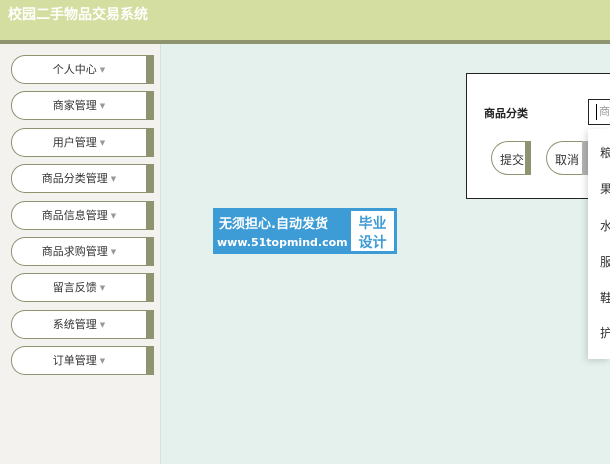 The image size is (610, 464). I want to click on sidebar-item-label: 留言反馈, so click(74, 287).